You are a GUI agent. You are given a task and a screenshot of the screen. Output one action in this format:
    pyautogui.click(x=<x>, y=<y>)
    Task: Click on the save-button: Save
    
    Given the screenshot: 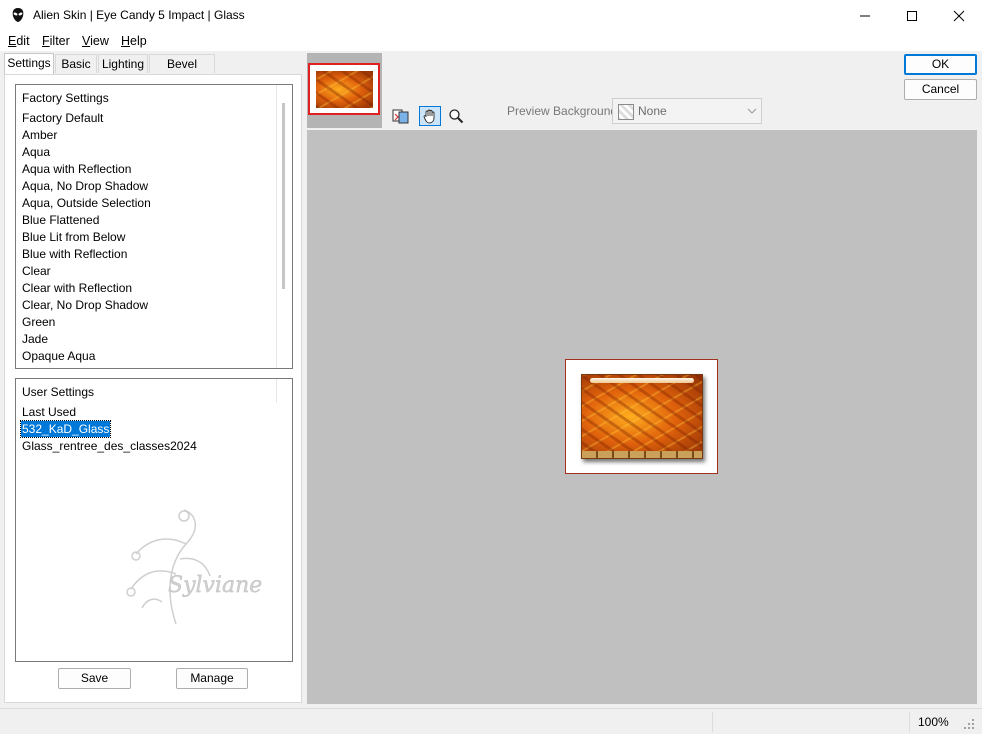 What is the action you would take?
    pyautogui.click(x=94, y=678)
    